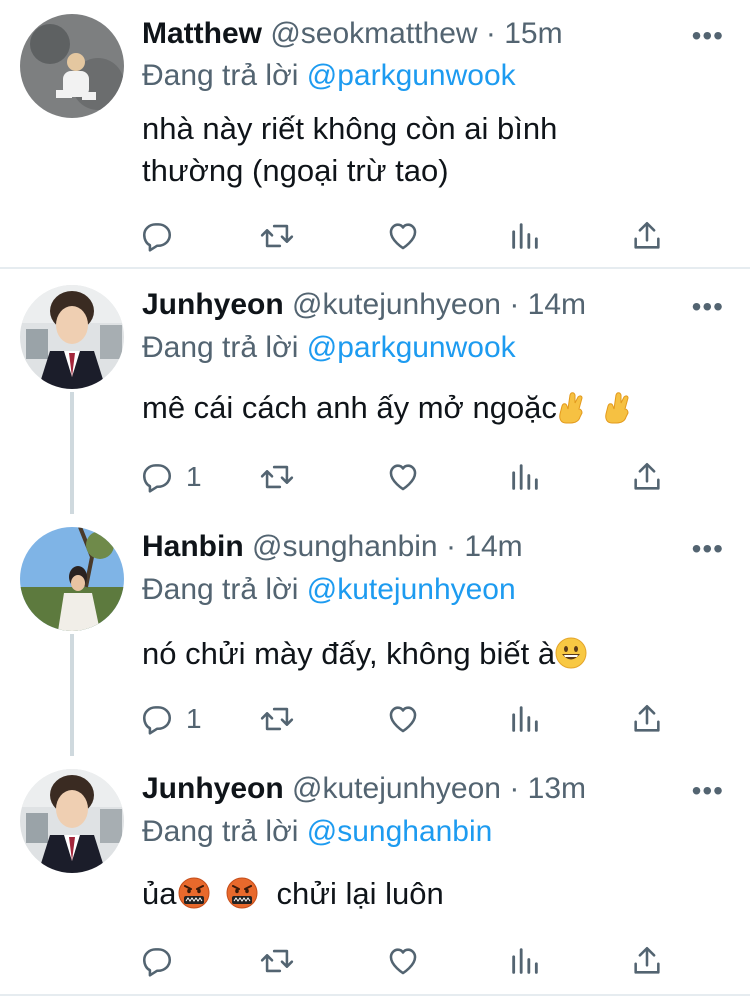 This screenshot has width=750, height=997. What do you see at coordinates (411, 589) in the screenshot?
I see `mention-link: @kutejunhyeon` at bounding box center [411, 589].